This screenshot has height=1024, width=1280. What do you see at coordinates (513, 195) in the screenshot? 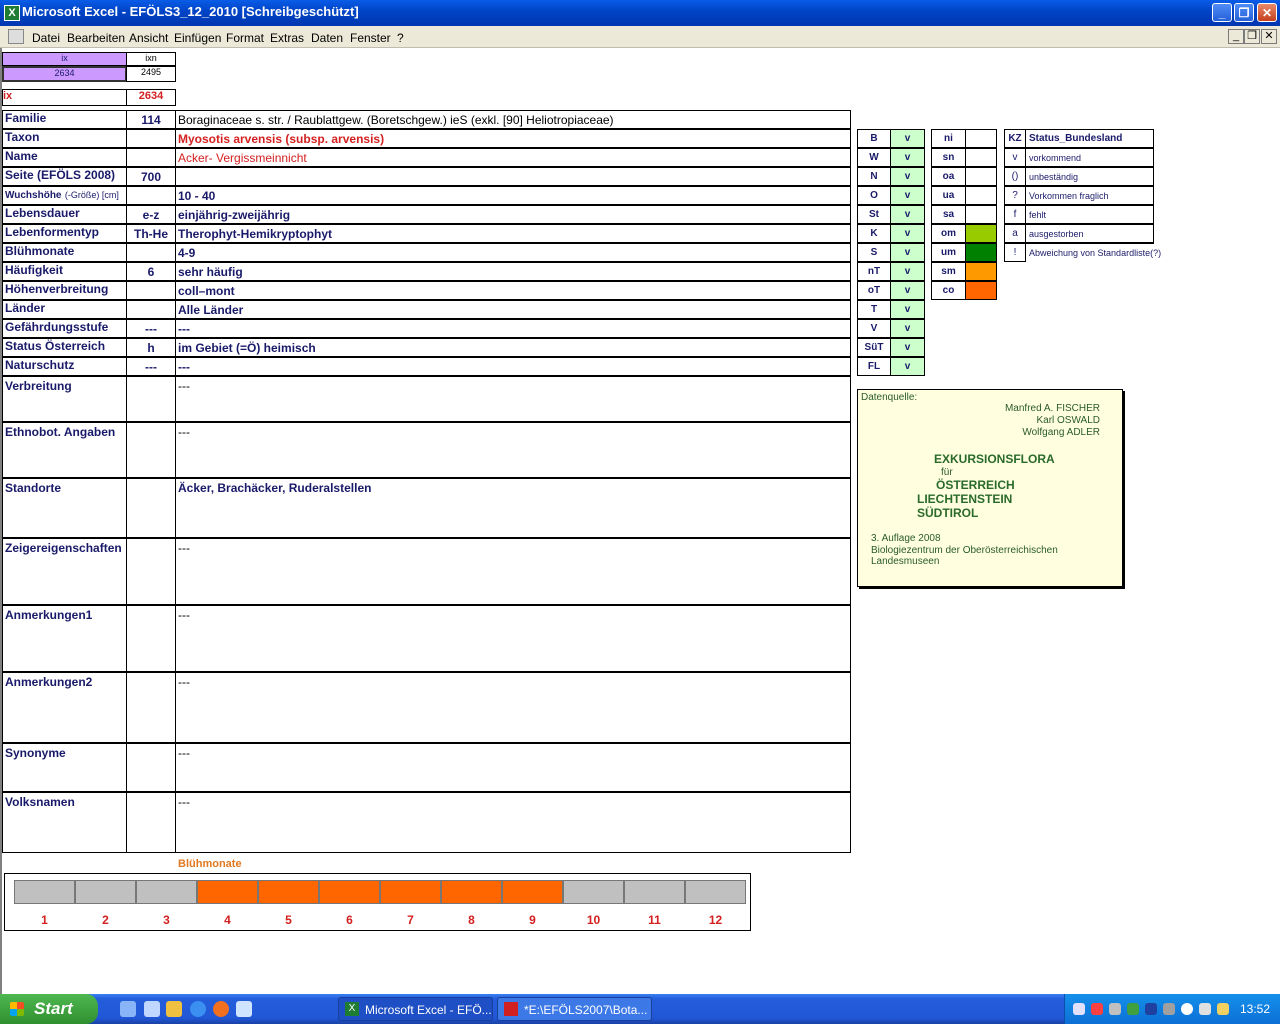
I see `row-value: 10 - 40` at bounding box center [513, 195].